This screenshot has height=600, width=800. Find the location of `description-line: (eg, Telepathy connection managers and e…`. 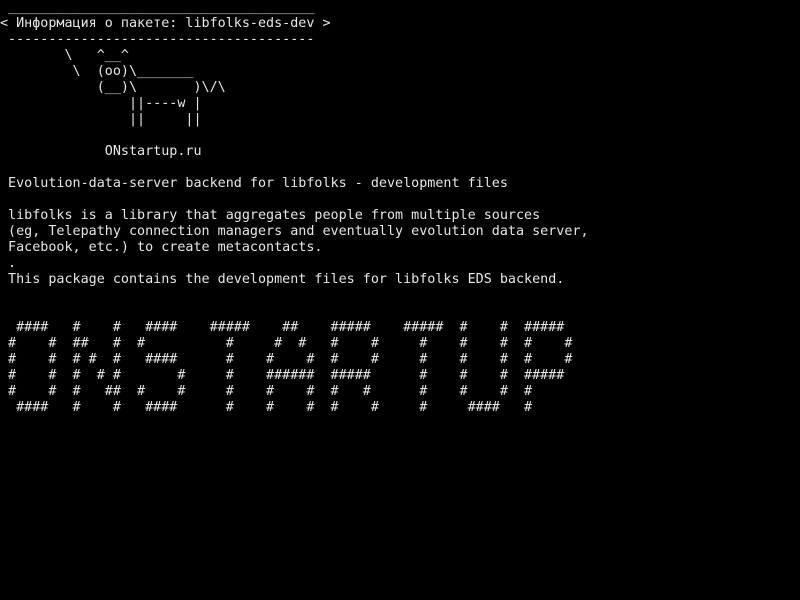

description-line: (eg, Telepathy connection managers and e… is located at coordinates (294, 231).